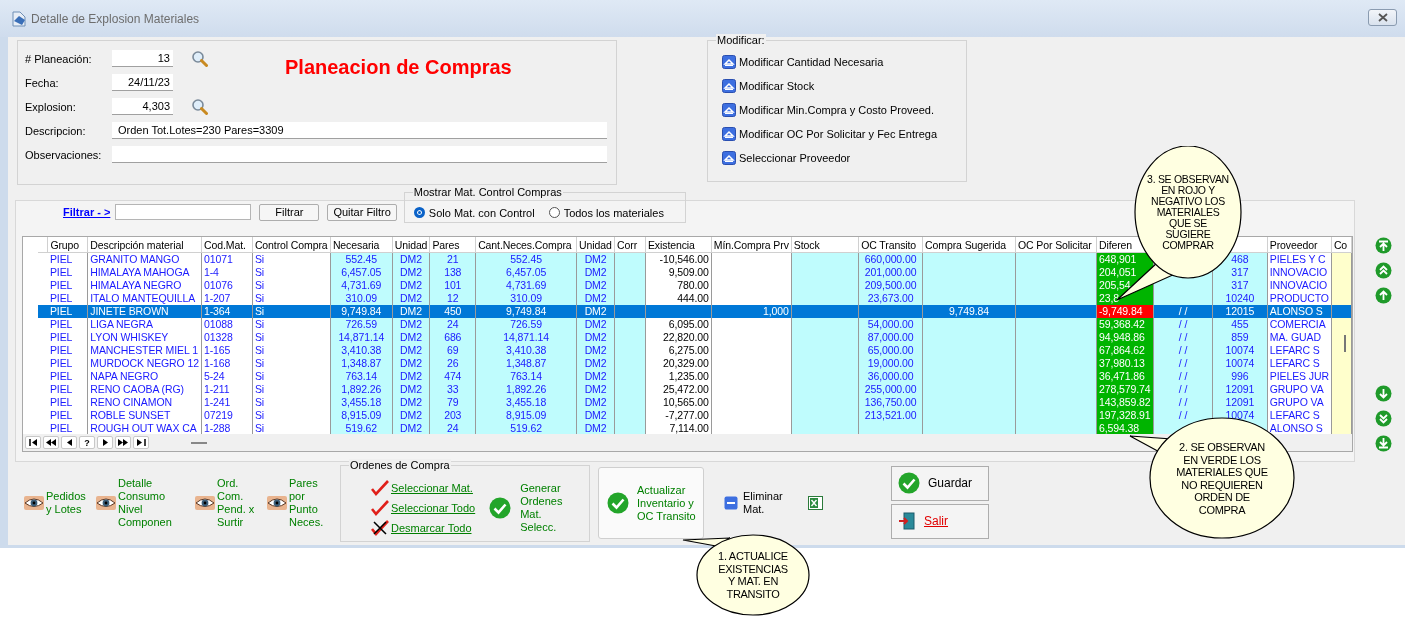 This screenshot has height=623, width=1405. Describe the element at coordinates (815, 503) in the screenshot. I see `spreadsheet-icon` at that location.